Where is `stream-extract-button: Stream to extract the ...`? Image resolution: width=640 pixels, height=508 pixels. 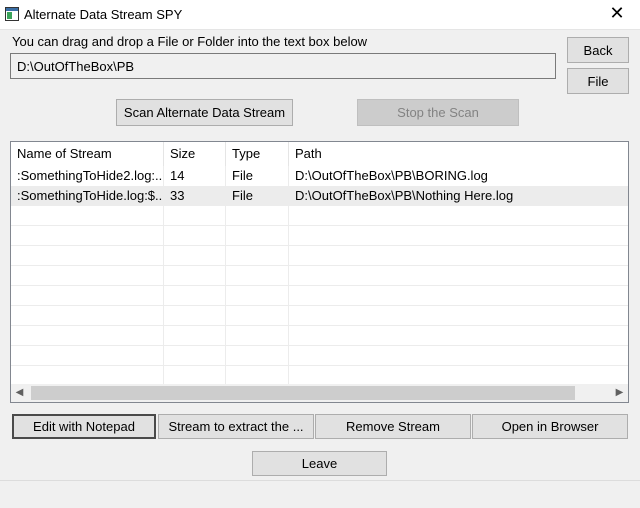 stream-extract-button: Stream to extract the ... is located at coordinates (236, 426).